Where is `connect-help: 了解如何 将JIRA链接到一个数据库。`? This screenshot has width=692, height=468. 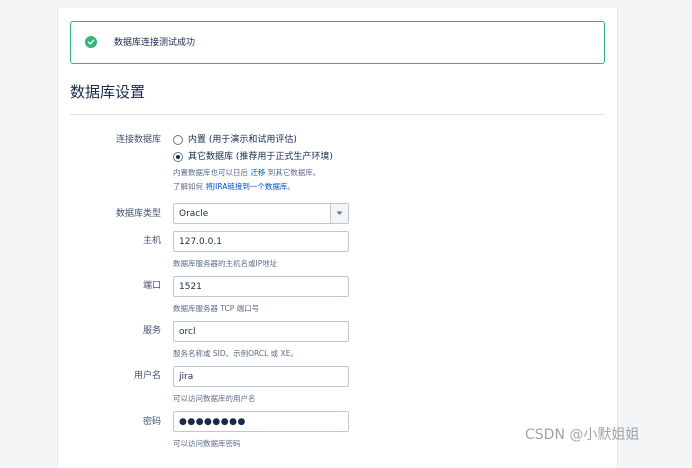
connect-help: 了解如何 将JIRA链接到一个数据库。 is located at coordinates (234, 187).